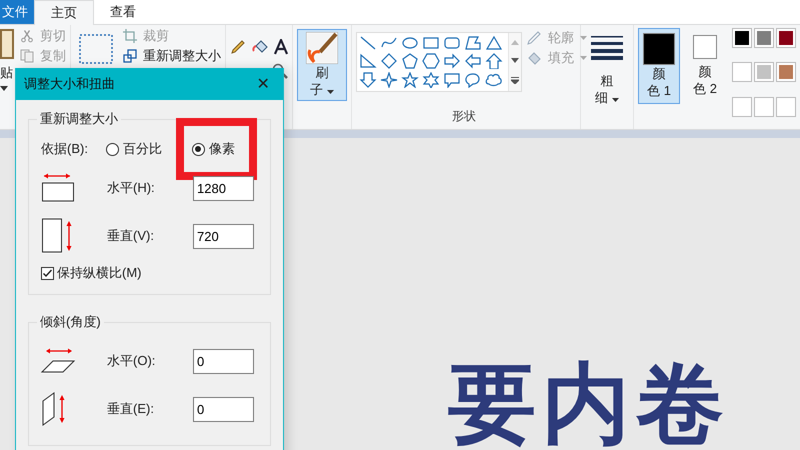  What do you see at coordinates (494, 43) in the screenshot?
I see `triangle-icon` at bounding box center [494, 43].